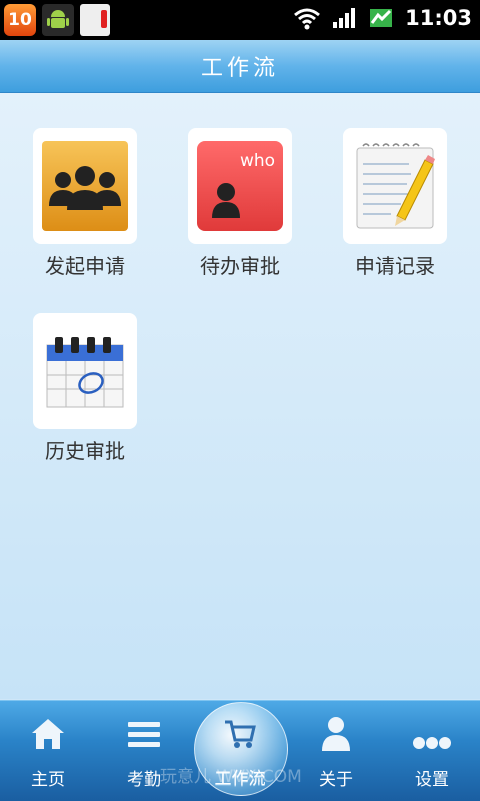 This screenshot has height=801, width=480. I want to click on nav-settings: 设置, so click(432, 751).